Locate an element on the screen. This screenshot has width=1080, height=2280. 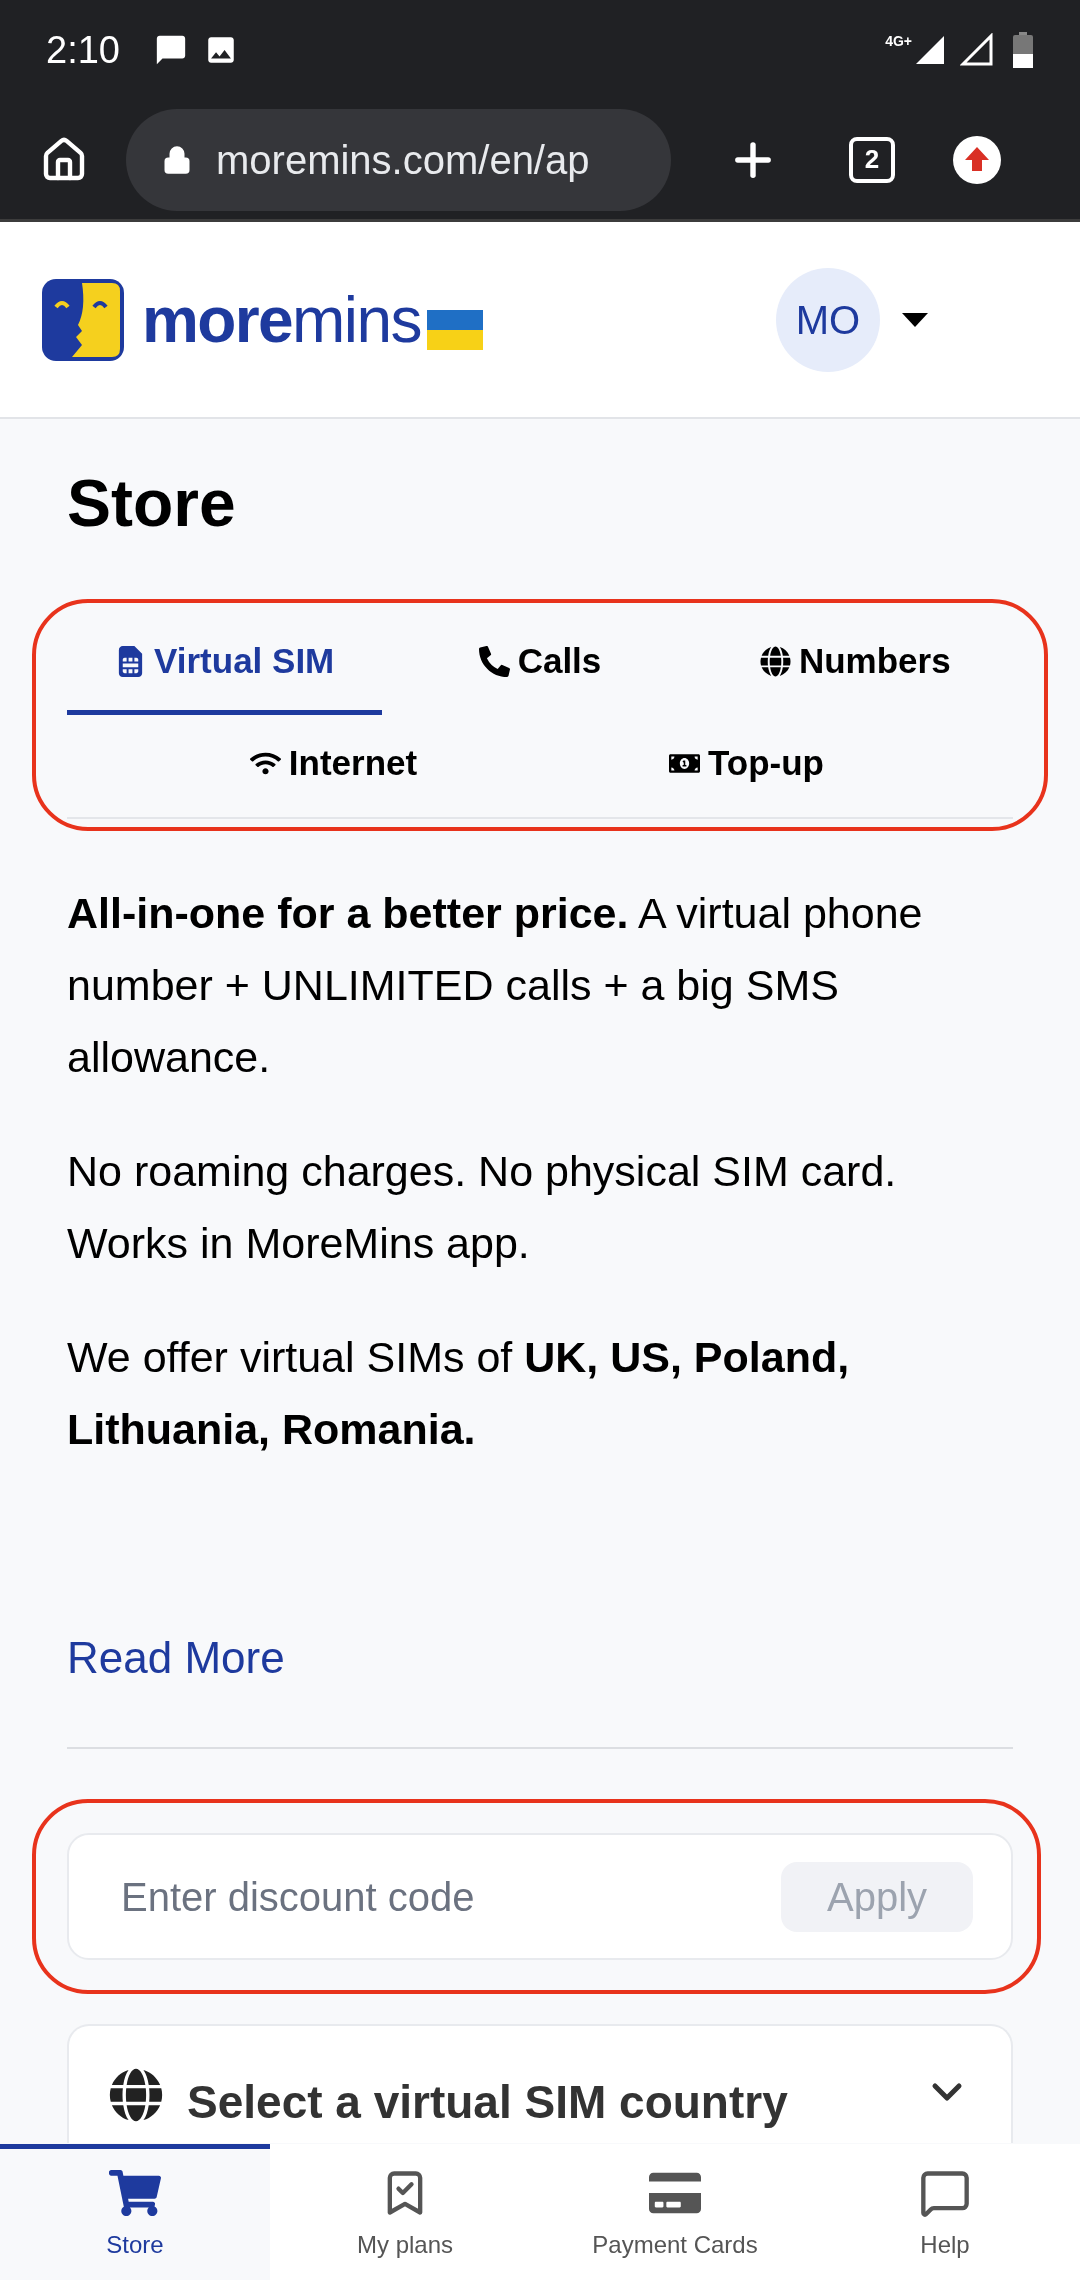
clock: 2:10 is located at coordinates (83, 50).